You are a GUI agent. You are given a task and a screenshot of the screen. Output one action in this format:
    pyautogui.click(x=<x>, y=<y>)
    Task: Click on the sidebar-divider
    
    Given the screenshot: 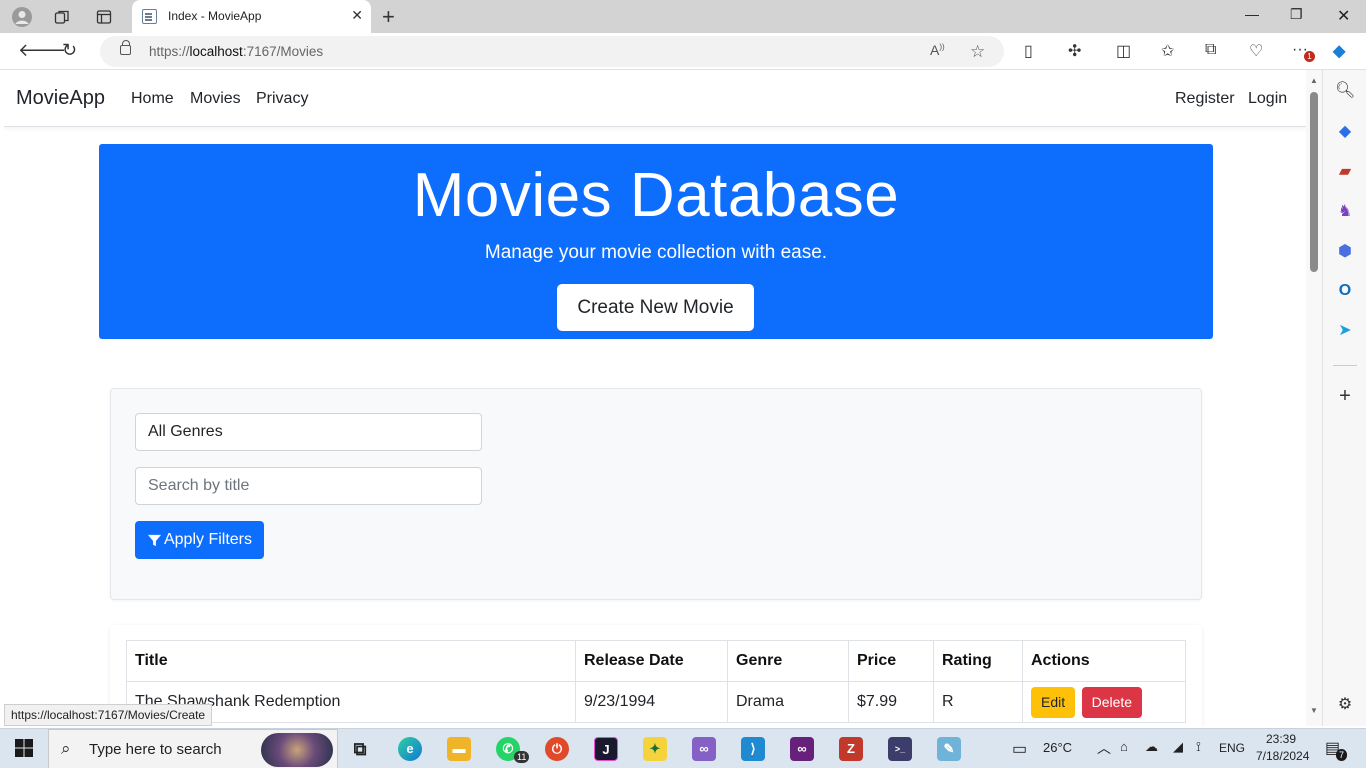 What is the action you would take?
    pyautogui.click(x=1345, y=365)
    